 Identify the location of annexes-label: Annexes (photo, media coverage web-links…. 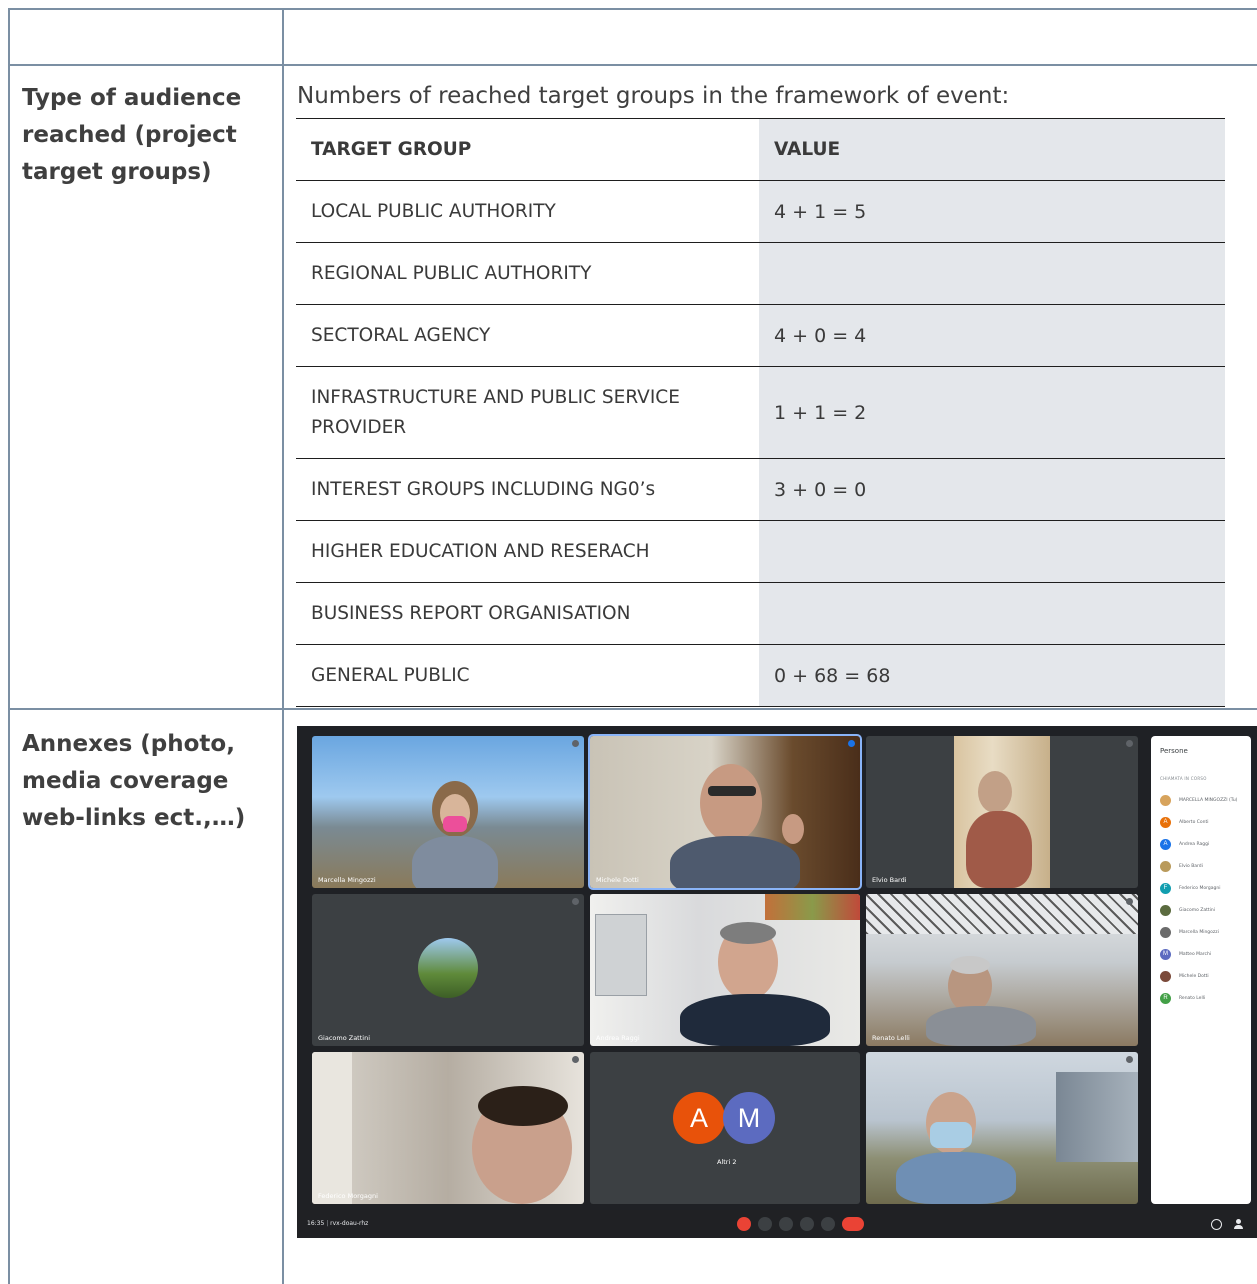
(134, 781).